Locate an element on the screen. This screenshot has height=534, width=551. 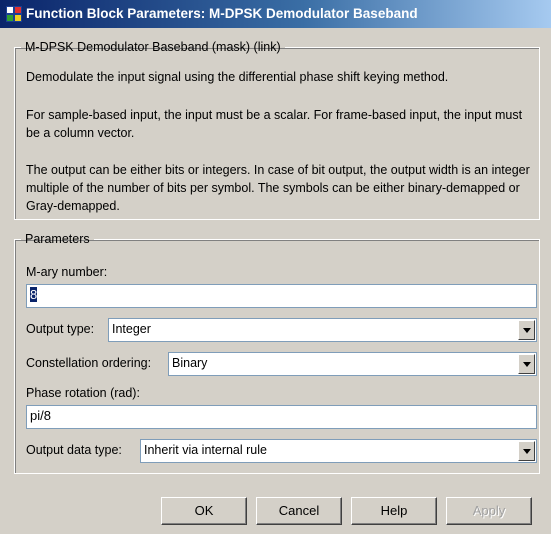
output-type-dropdown: Integer is located at coordinates (322, 330).